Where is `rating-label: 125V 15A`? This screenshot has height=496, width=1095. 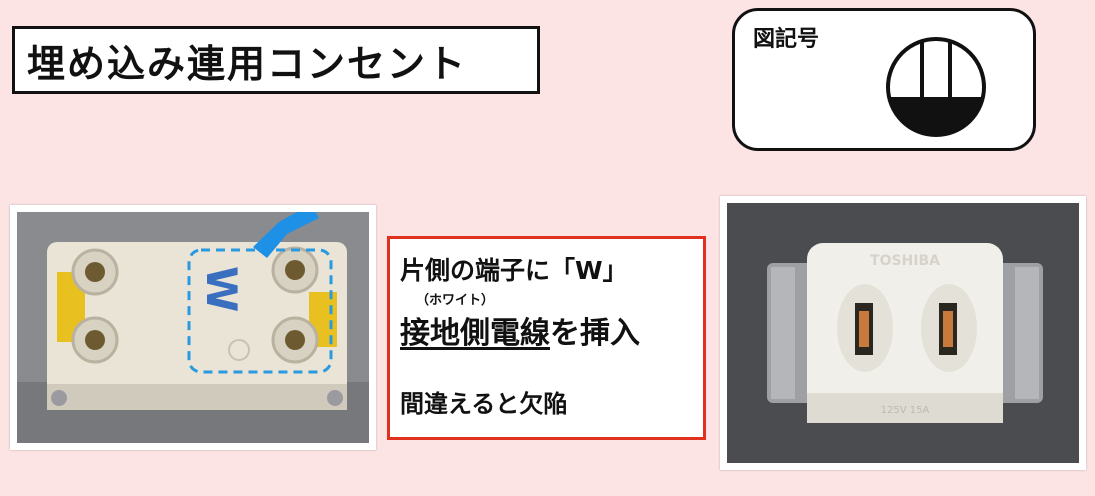
rating-label: 125V 15A is located at coordinates (905, 410).